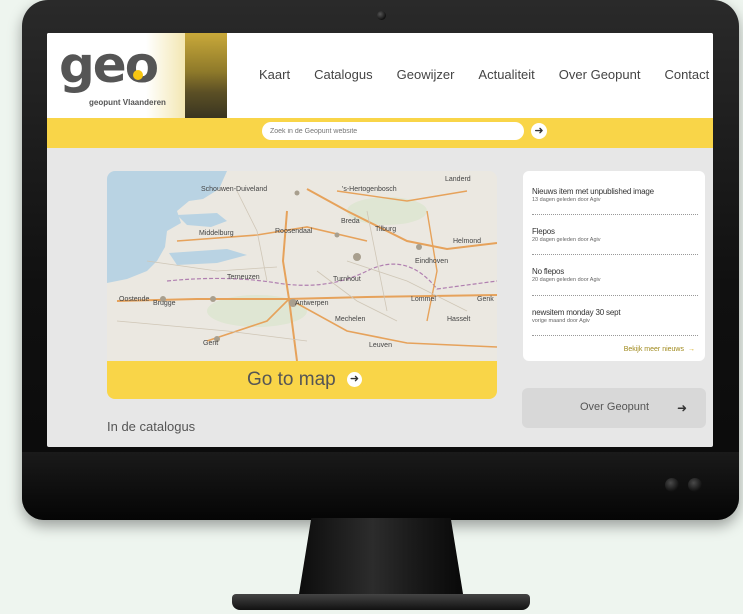 The width and height of the screenshot is (743, 614). I want to click on map-label-genk: Genk, so click(485, 299).